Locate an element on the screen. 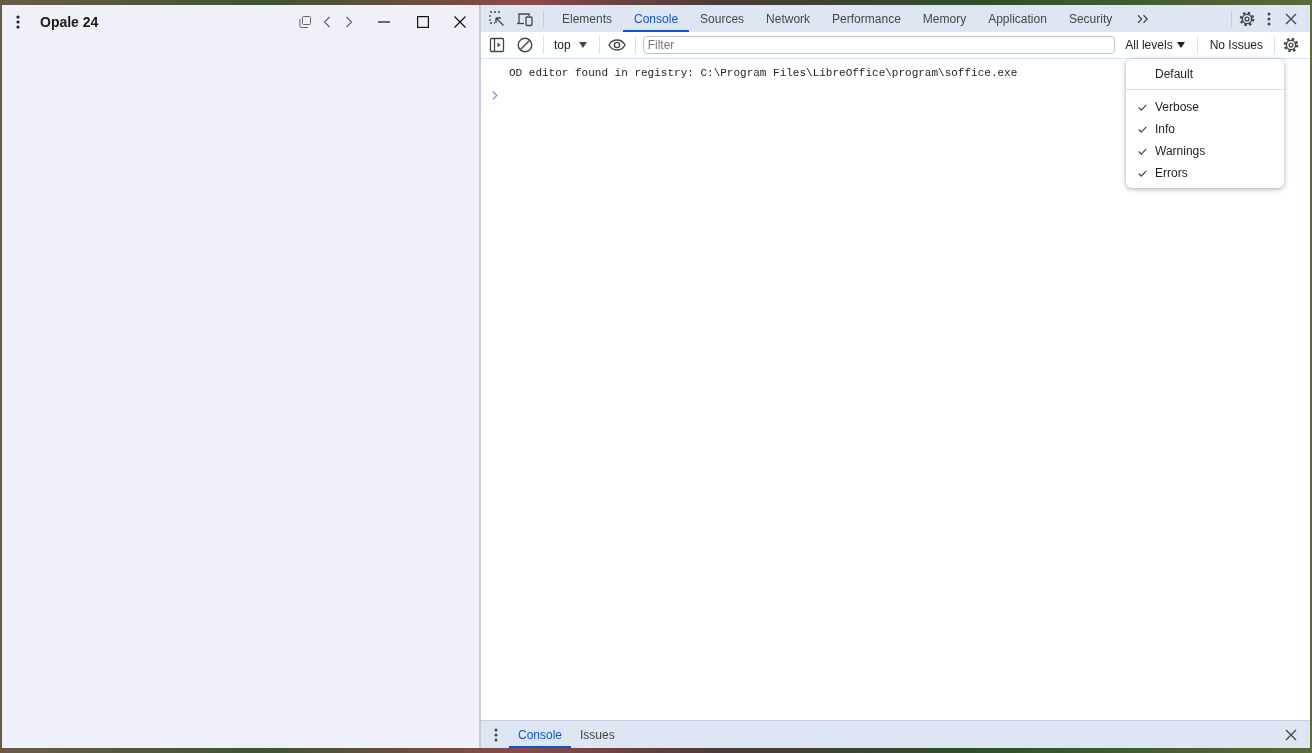 The height and width of the screenshot is (753, 1312). device-toolbar-icon is located at coordinates (525, 18).